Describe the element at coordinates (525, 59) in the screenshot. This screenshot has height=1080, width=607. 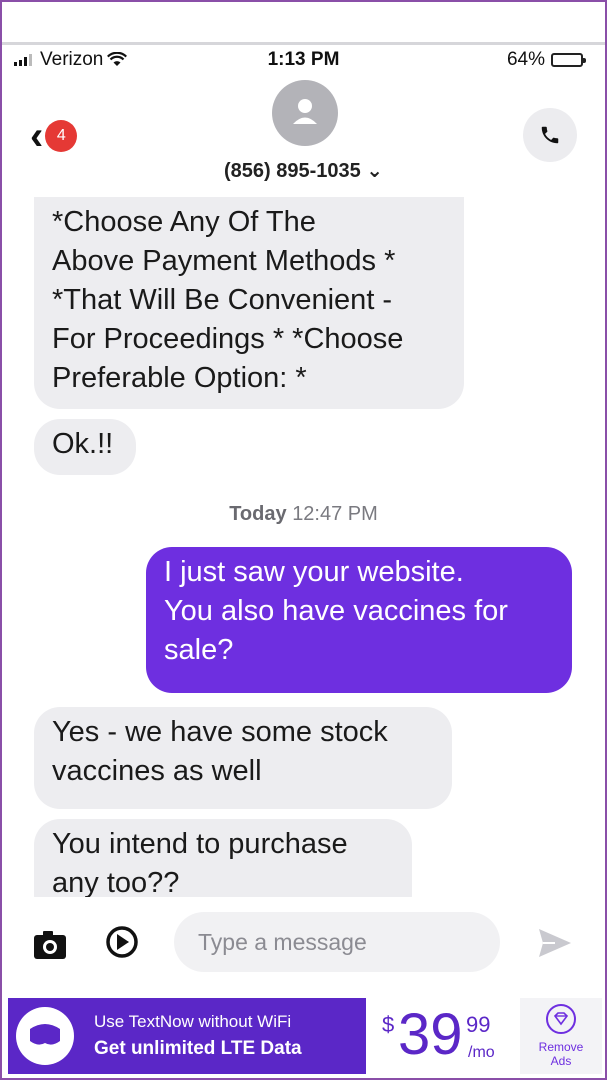
I see `battery-percent: 64%` at that location.